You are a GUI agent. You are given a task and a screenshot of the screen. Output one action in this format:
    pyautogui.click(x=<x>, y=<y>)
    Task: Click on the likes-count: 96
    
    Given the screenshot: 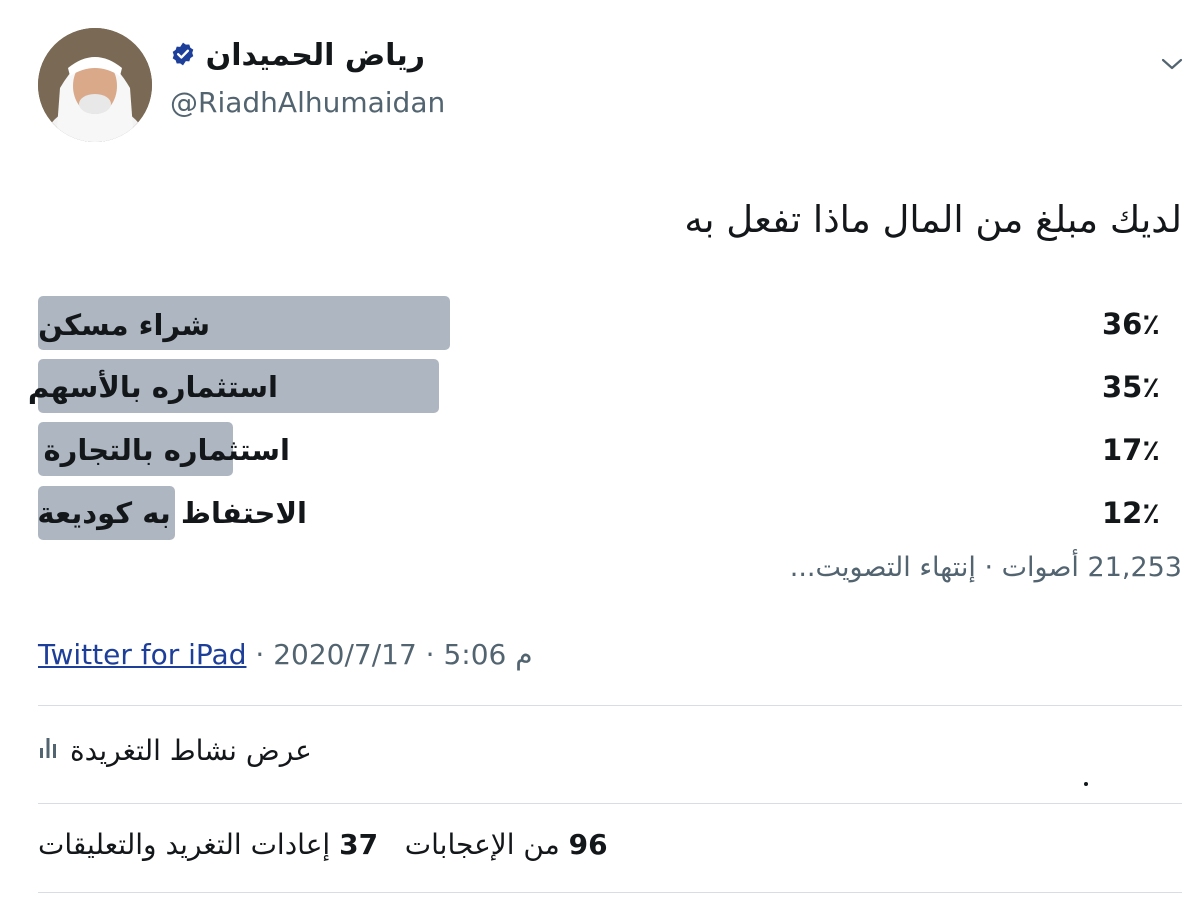 What is the action you would take?
    pyautogui.click(x=588, y=844)
    